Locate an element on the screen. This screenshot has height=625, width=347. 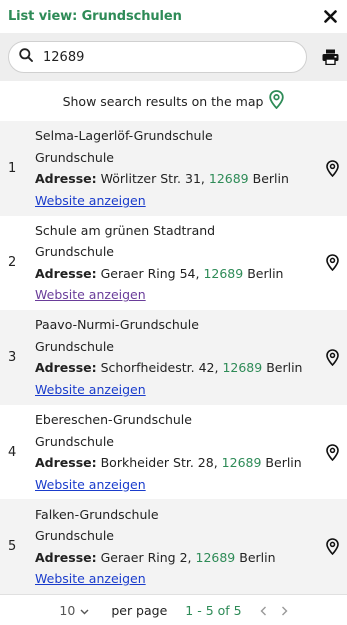
show-on-map-link: Show search results on the map is located at coordinates (173, 101).